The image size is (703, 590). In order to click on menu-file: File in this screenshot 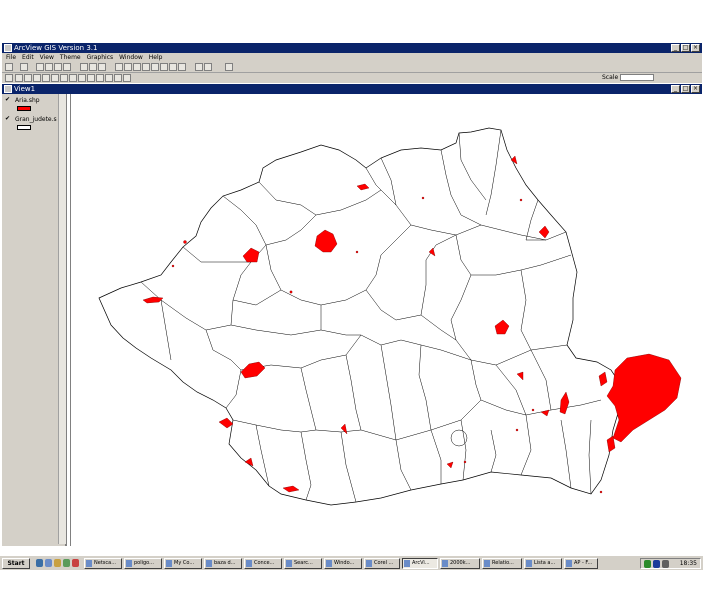, I will do `click(11, 57)`.